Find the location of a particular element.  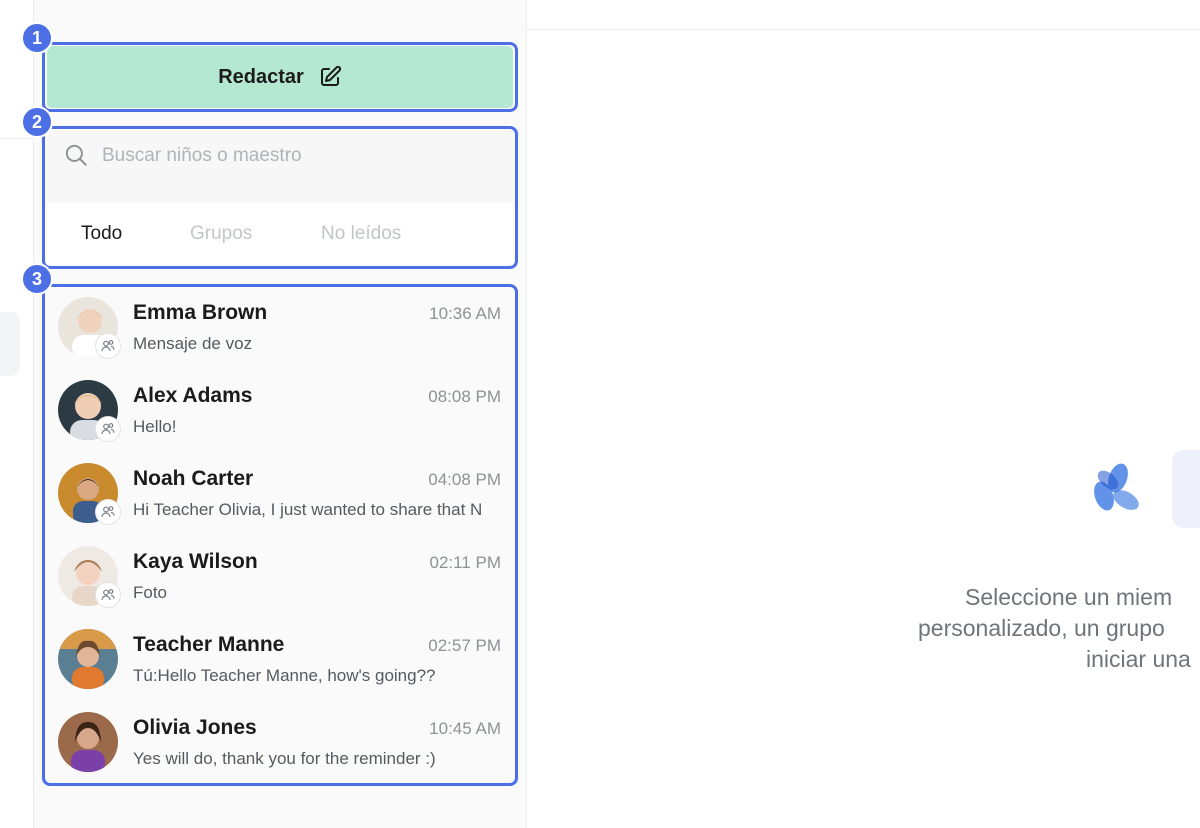

callout-box-compose is located at coordinates (280, 77).